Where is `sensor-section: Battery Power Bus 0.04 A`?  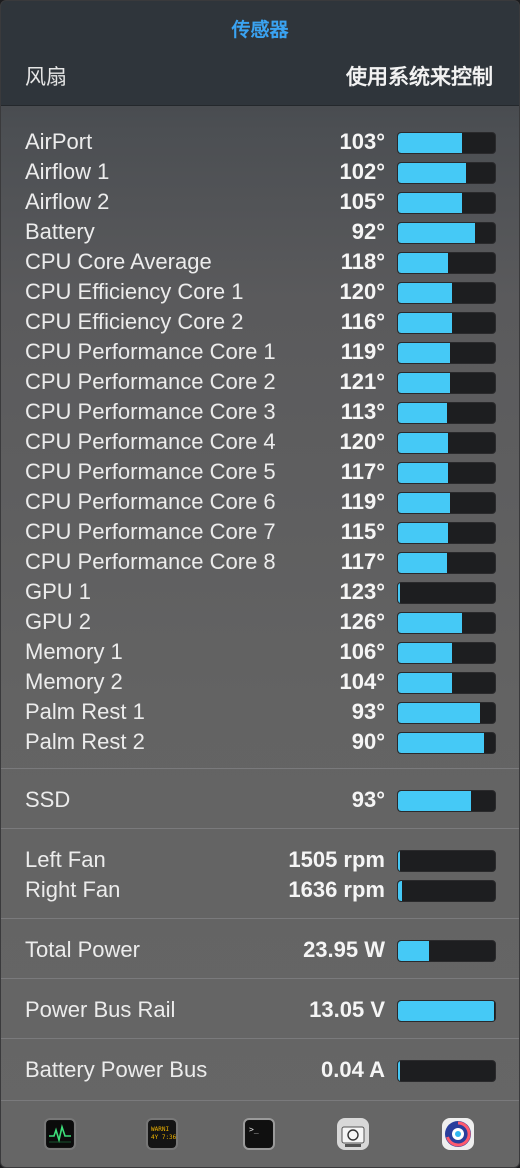 sensor-section: Battery Power Bus 0.04 A is located at coordinates (260, 1070).